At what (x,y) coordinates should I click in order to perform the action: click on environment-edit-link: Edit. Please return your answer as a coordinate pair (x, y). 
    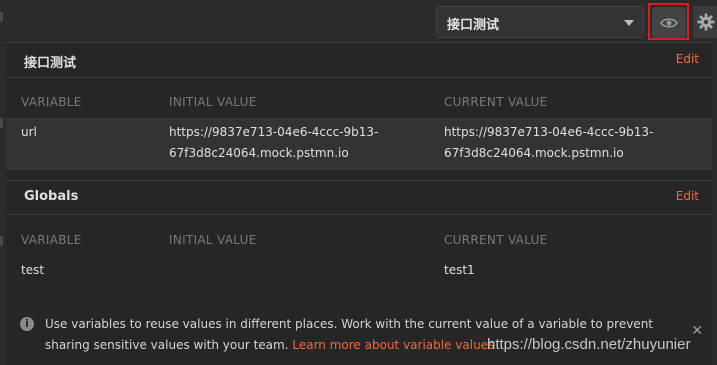
    Looking at the image, I should click on (687, 59).